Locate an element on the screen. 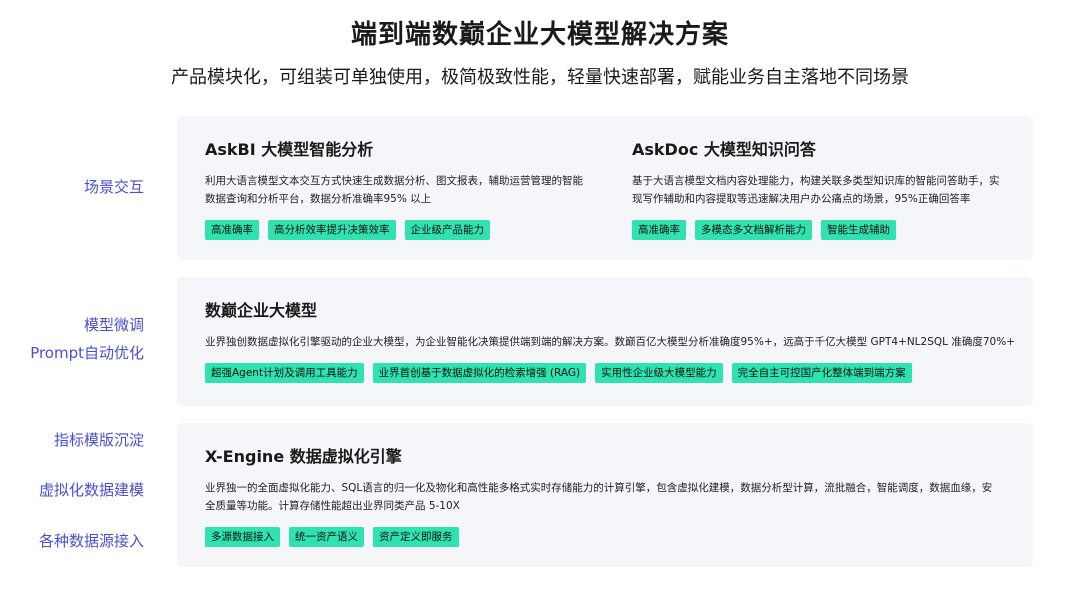 The height and width of the screenshot is (608, 1080). page-title: 端到端数巅企业大模型解决方案 is located at coordinates (539, 35).